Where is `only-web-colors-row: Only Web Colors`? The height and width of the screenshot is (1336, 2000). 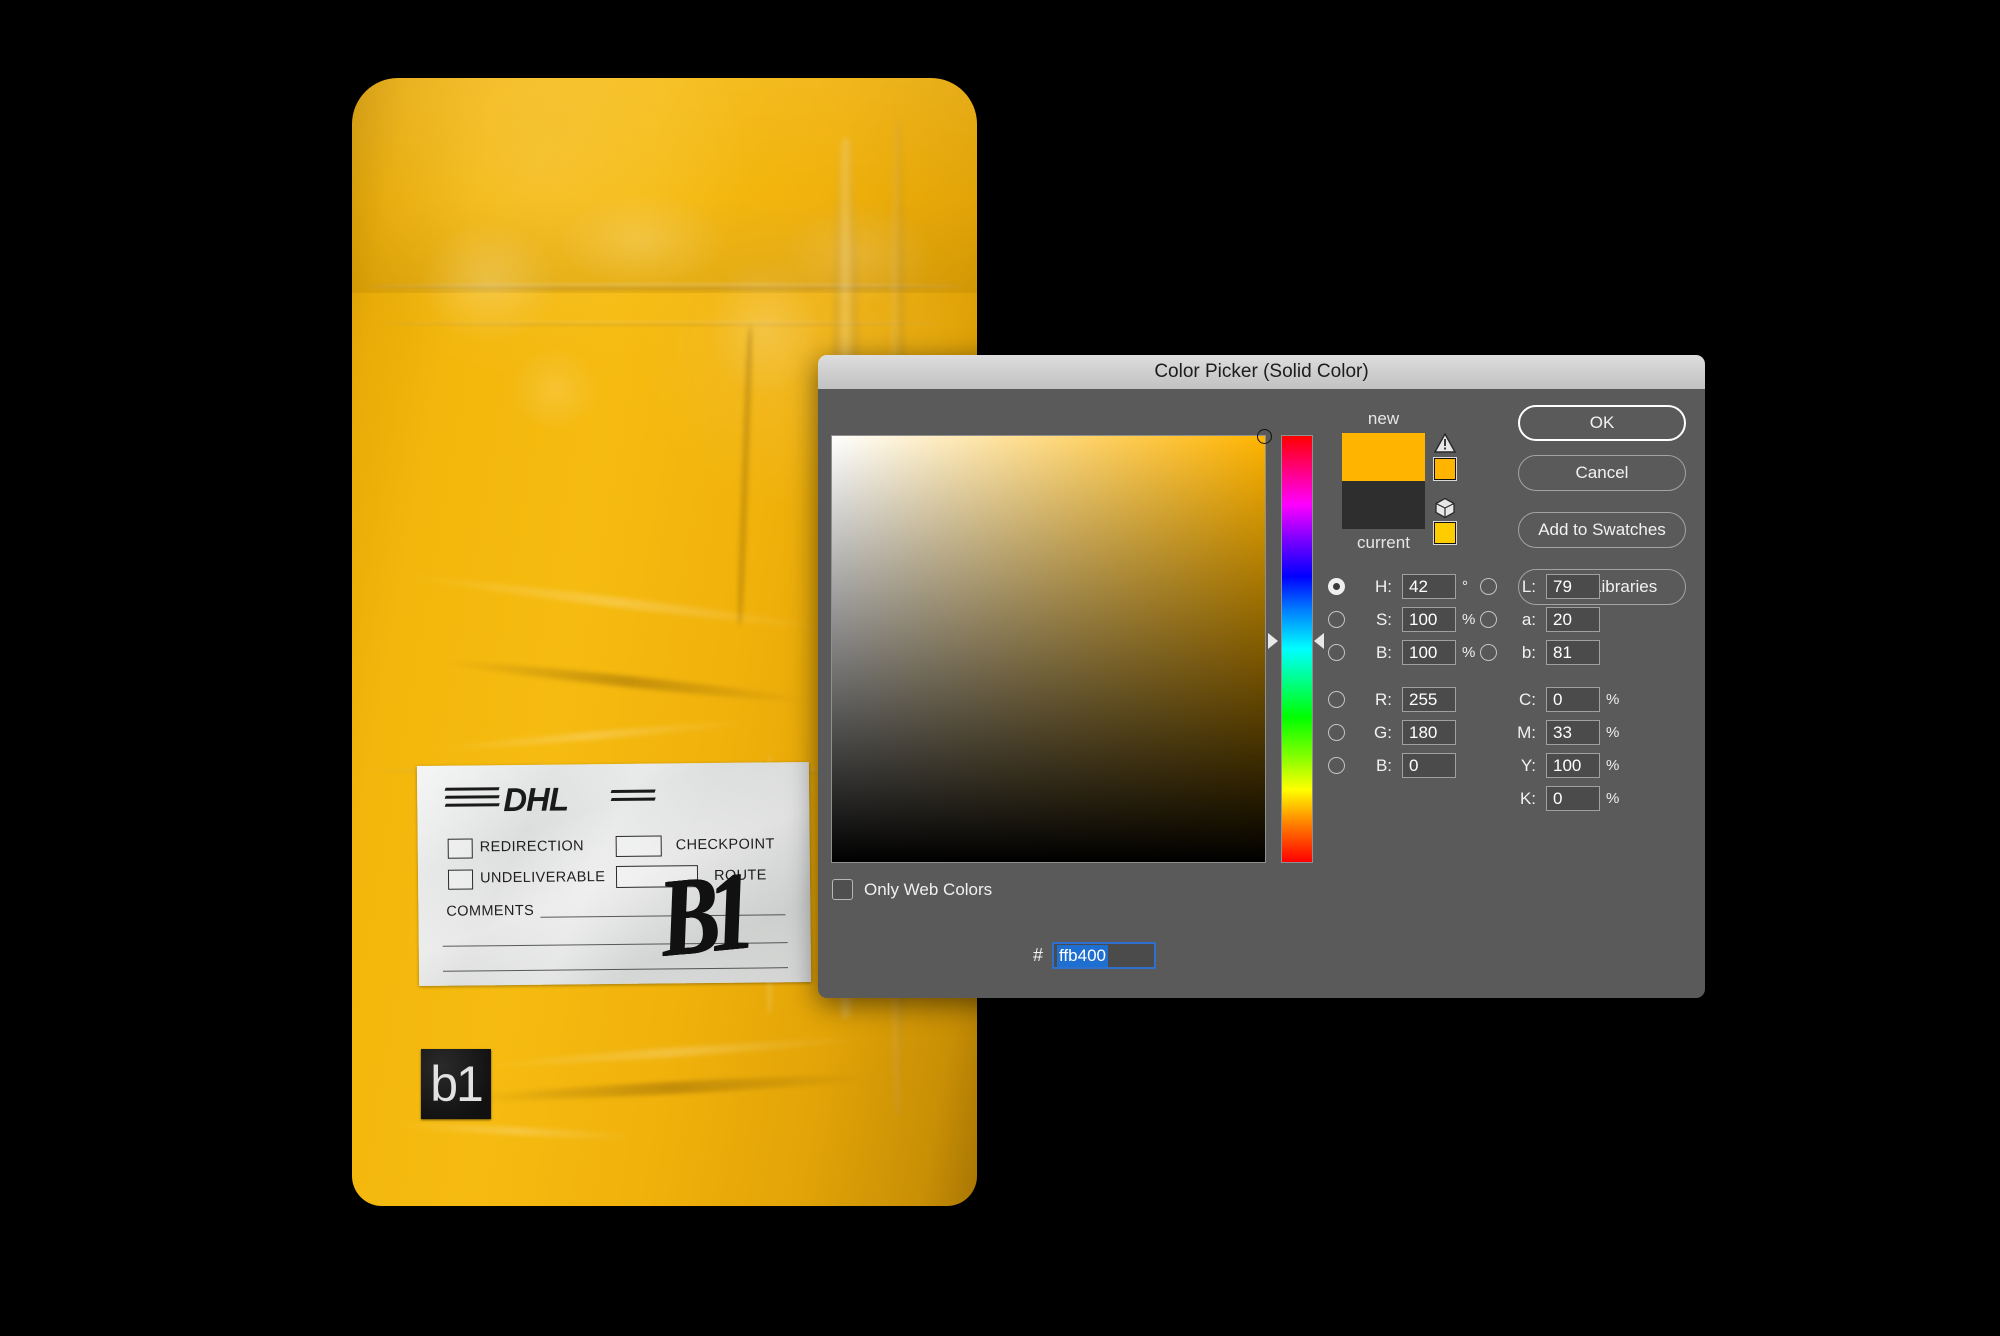
only-web-colors-row: Only Web Colors is located at coordinates (912, 889).